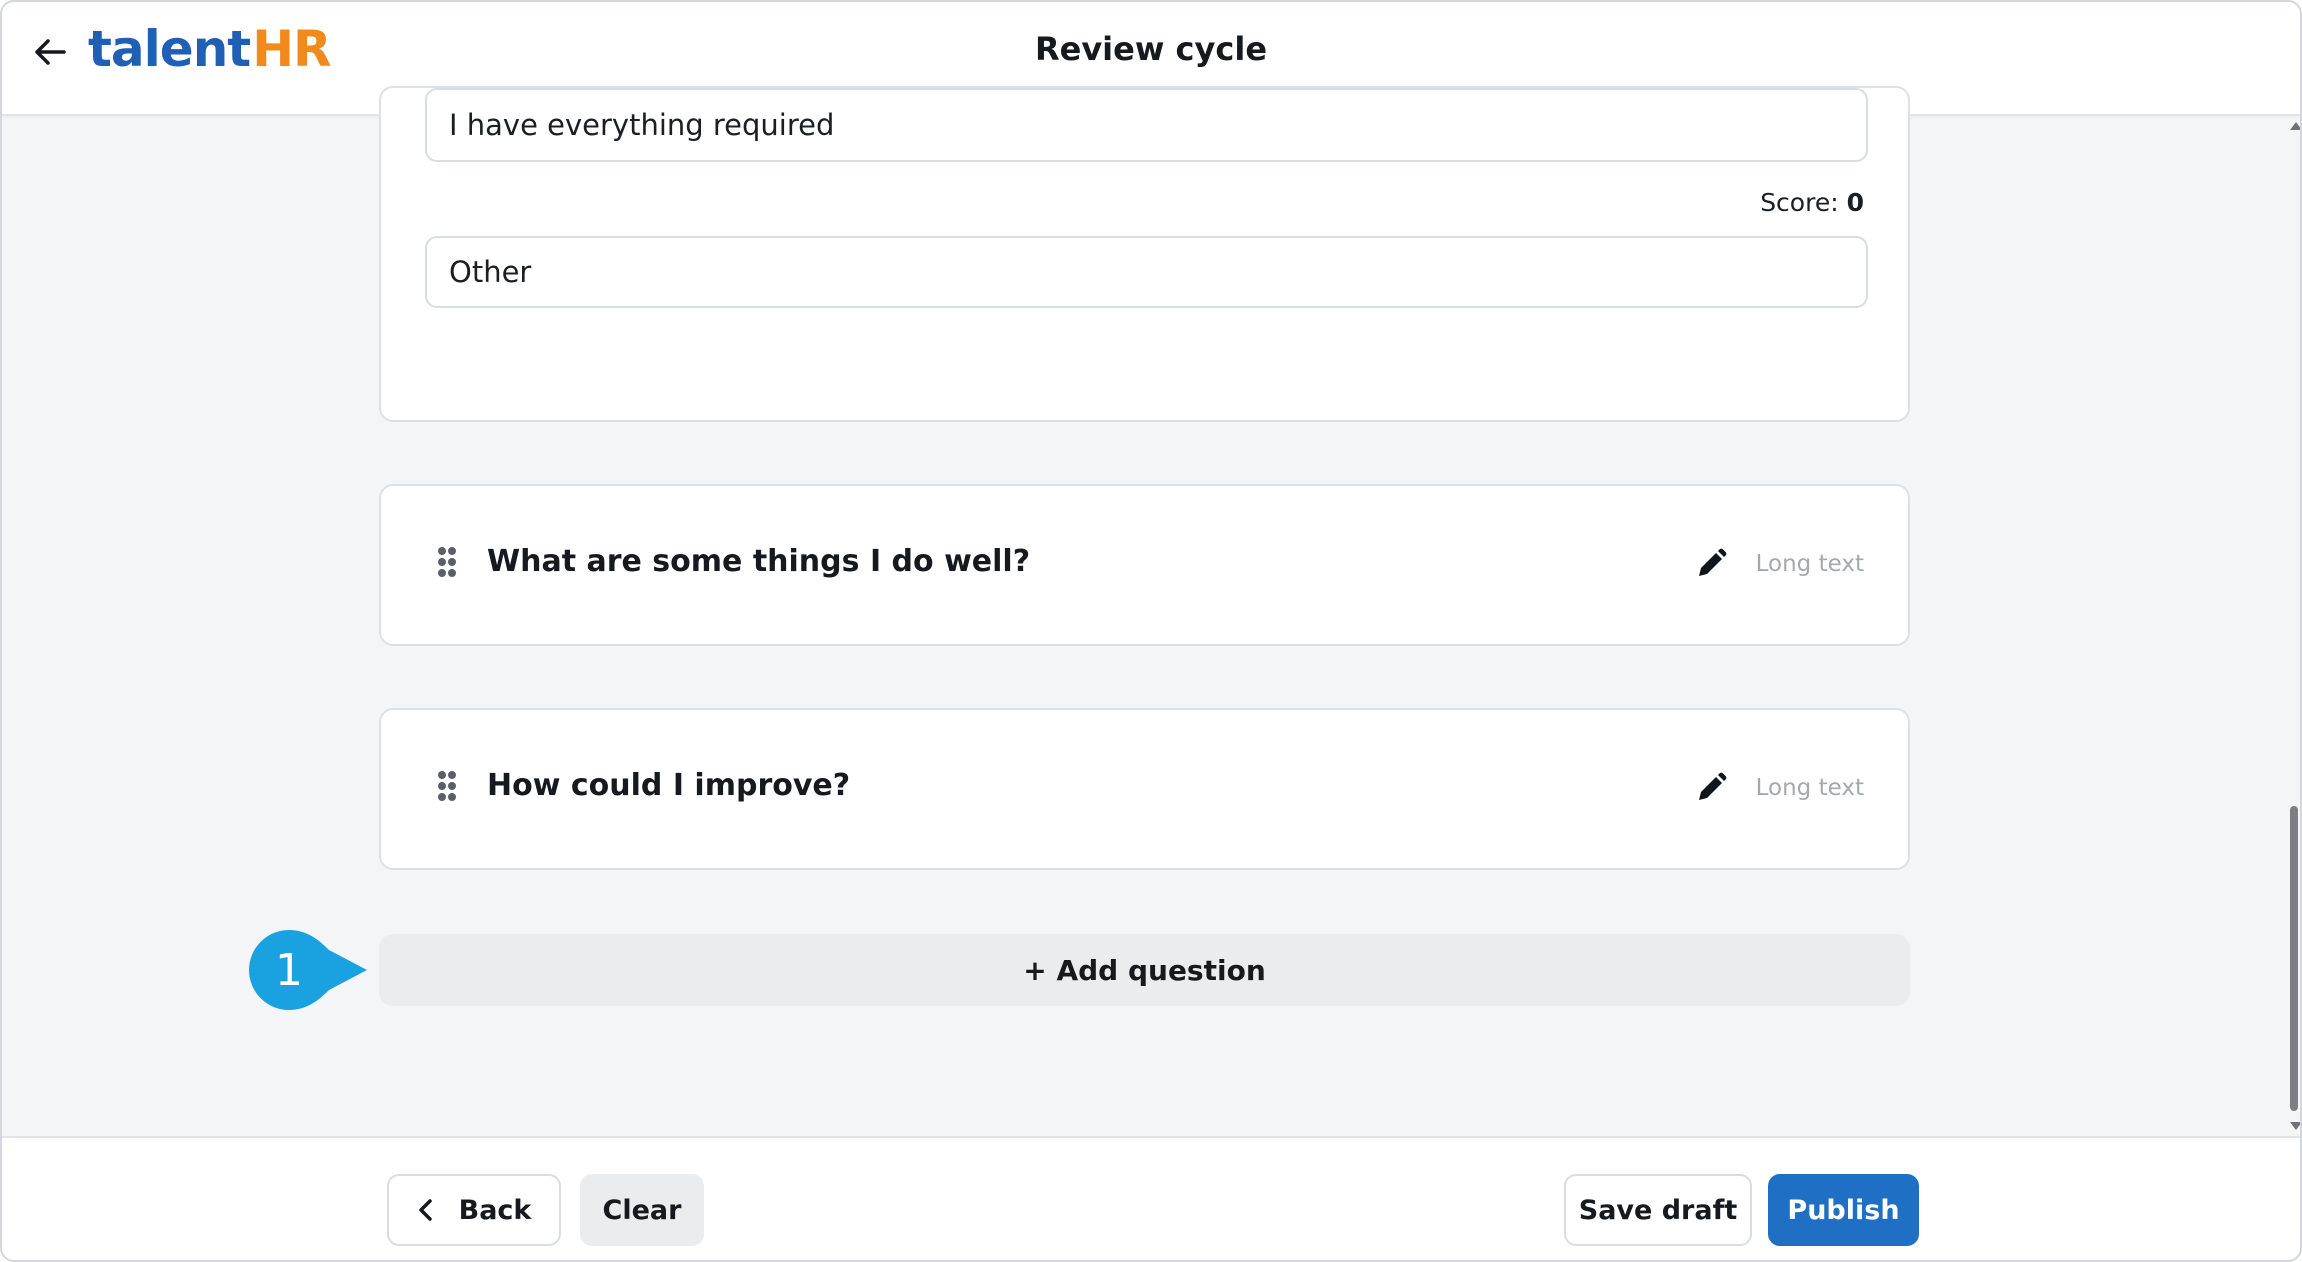 Image resolution: width=2302 pixels, height=1262 pixels. Describe the element at coordinates (1144, 970) in the screenshot. I see `add-question-button: + Add question` at that location.